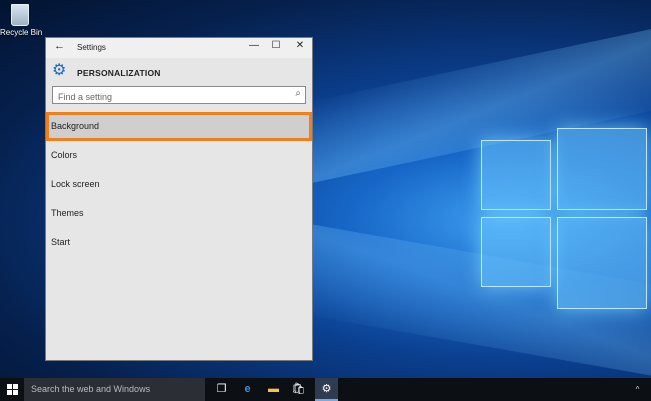  Describe the element at coordinates (254, 45) in the screenshot. I see `minimize-button: —` at that location.